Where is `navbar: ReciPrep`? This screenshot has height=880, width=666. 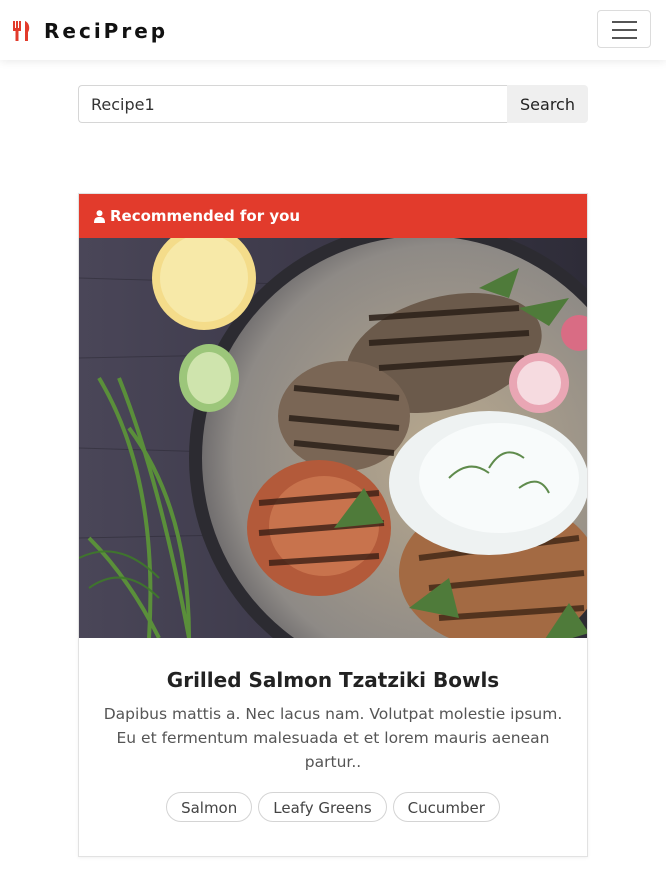
navbar: ReciPrep is located at coordinates (333, 30).